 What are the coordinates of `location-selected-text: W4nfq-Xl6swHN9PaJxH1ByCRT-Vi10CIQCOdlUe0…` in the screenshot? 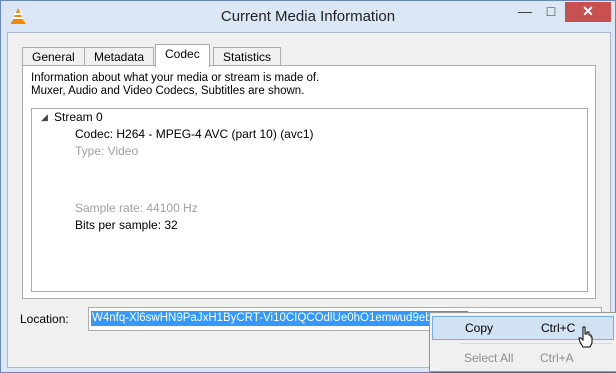 It's located at (280, 318).